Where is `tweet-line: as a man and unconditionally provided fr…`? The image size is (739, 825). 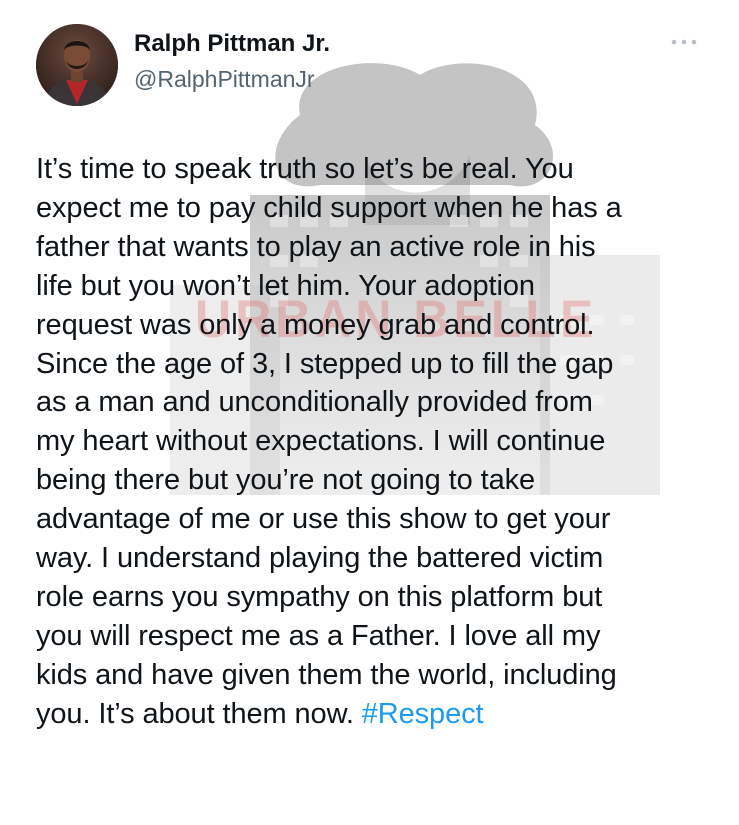
tweet-line: as a man and unconditionally provided fr… is located at coordinates (314, 402).